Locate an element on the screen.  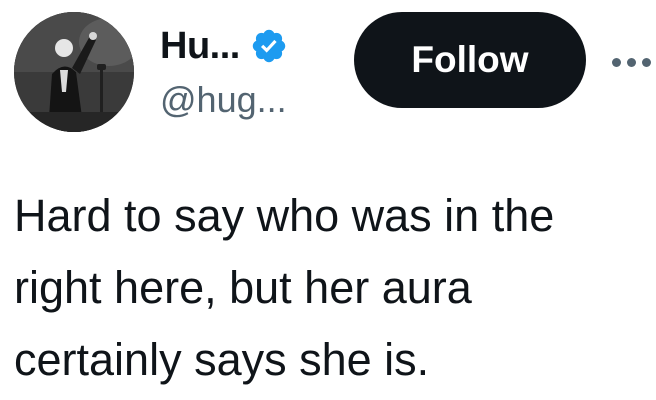
avatar is located at coordinates (74, 72).